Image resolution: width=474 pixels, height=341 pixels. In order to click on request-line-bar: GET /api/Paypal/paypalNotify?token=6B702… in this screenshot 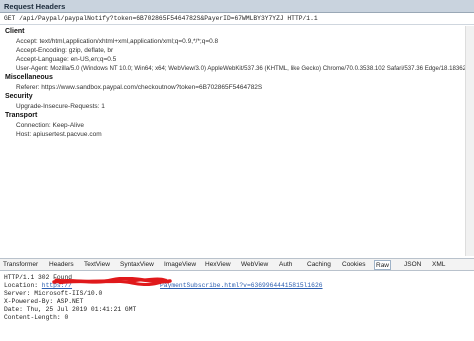, I will do `click(237, 19)`.